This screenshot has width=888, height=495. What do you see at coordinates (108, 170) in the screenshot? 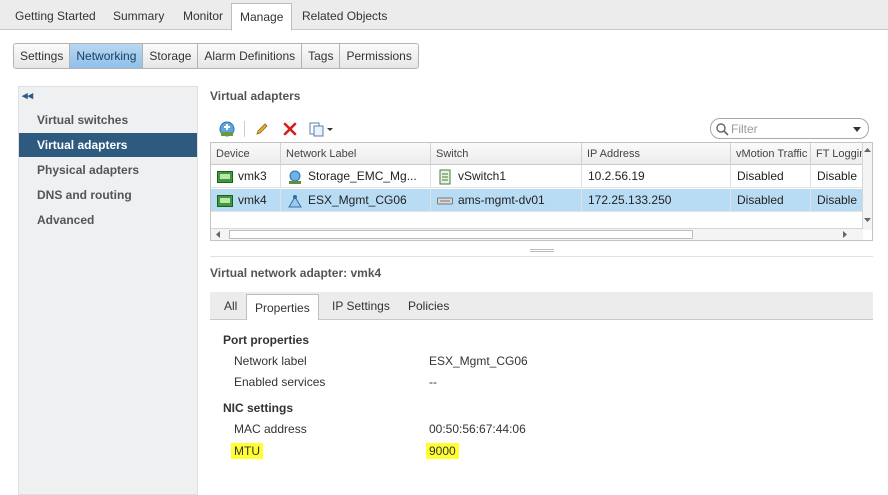
I see `nav-item-physical-adapters: Physical adapters` at bounding box center [108, 170].